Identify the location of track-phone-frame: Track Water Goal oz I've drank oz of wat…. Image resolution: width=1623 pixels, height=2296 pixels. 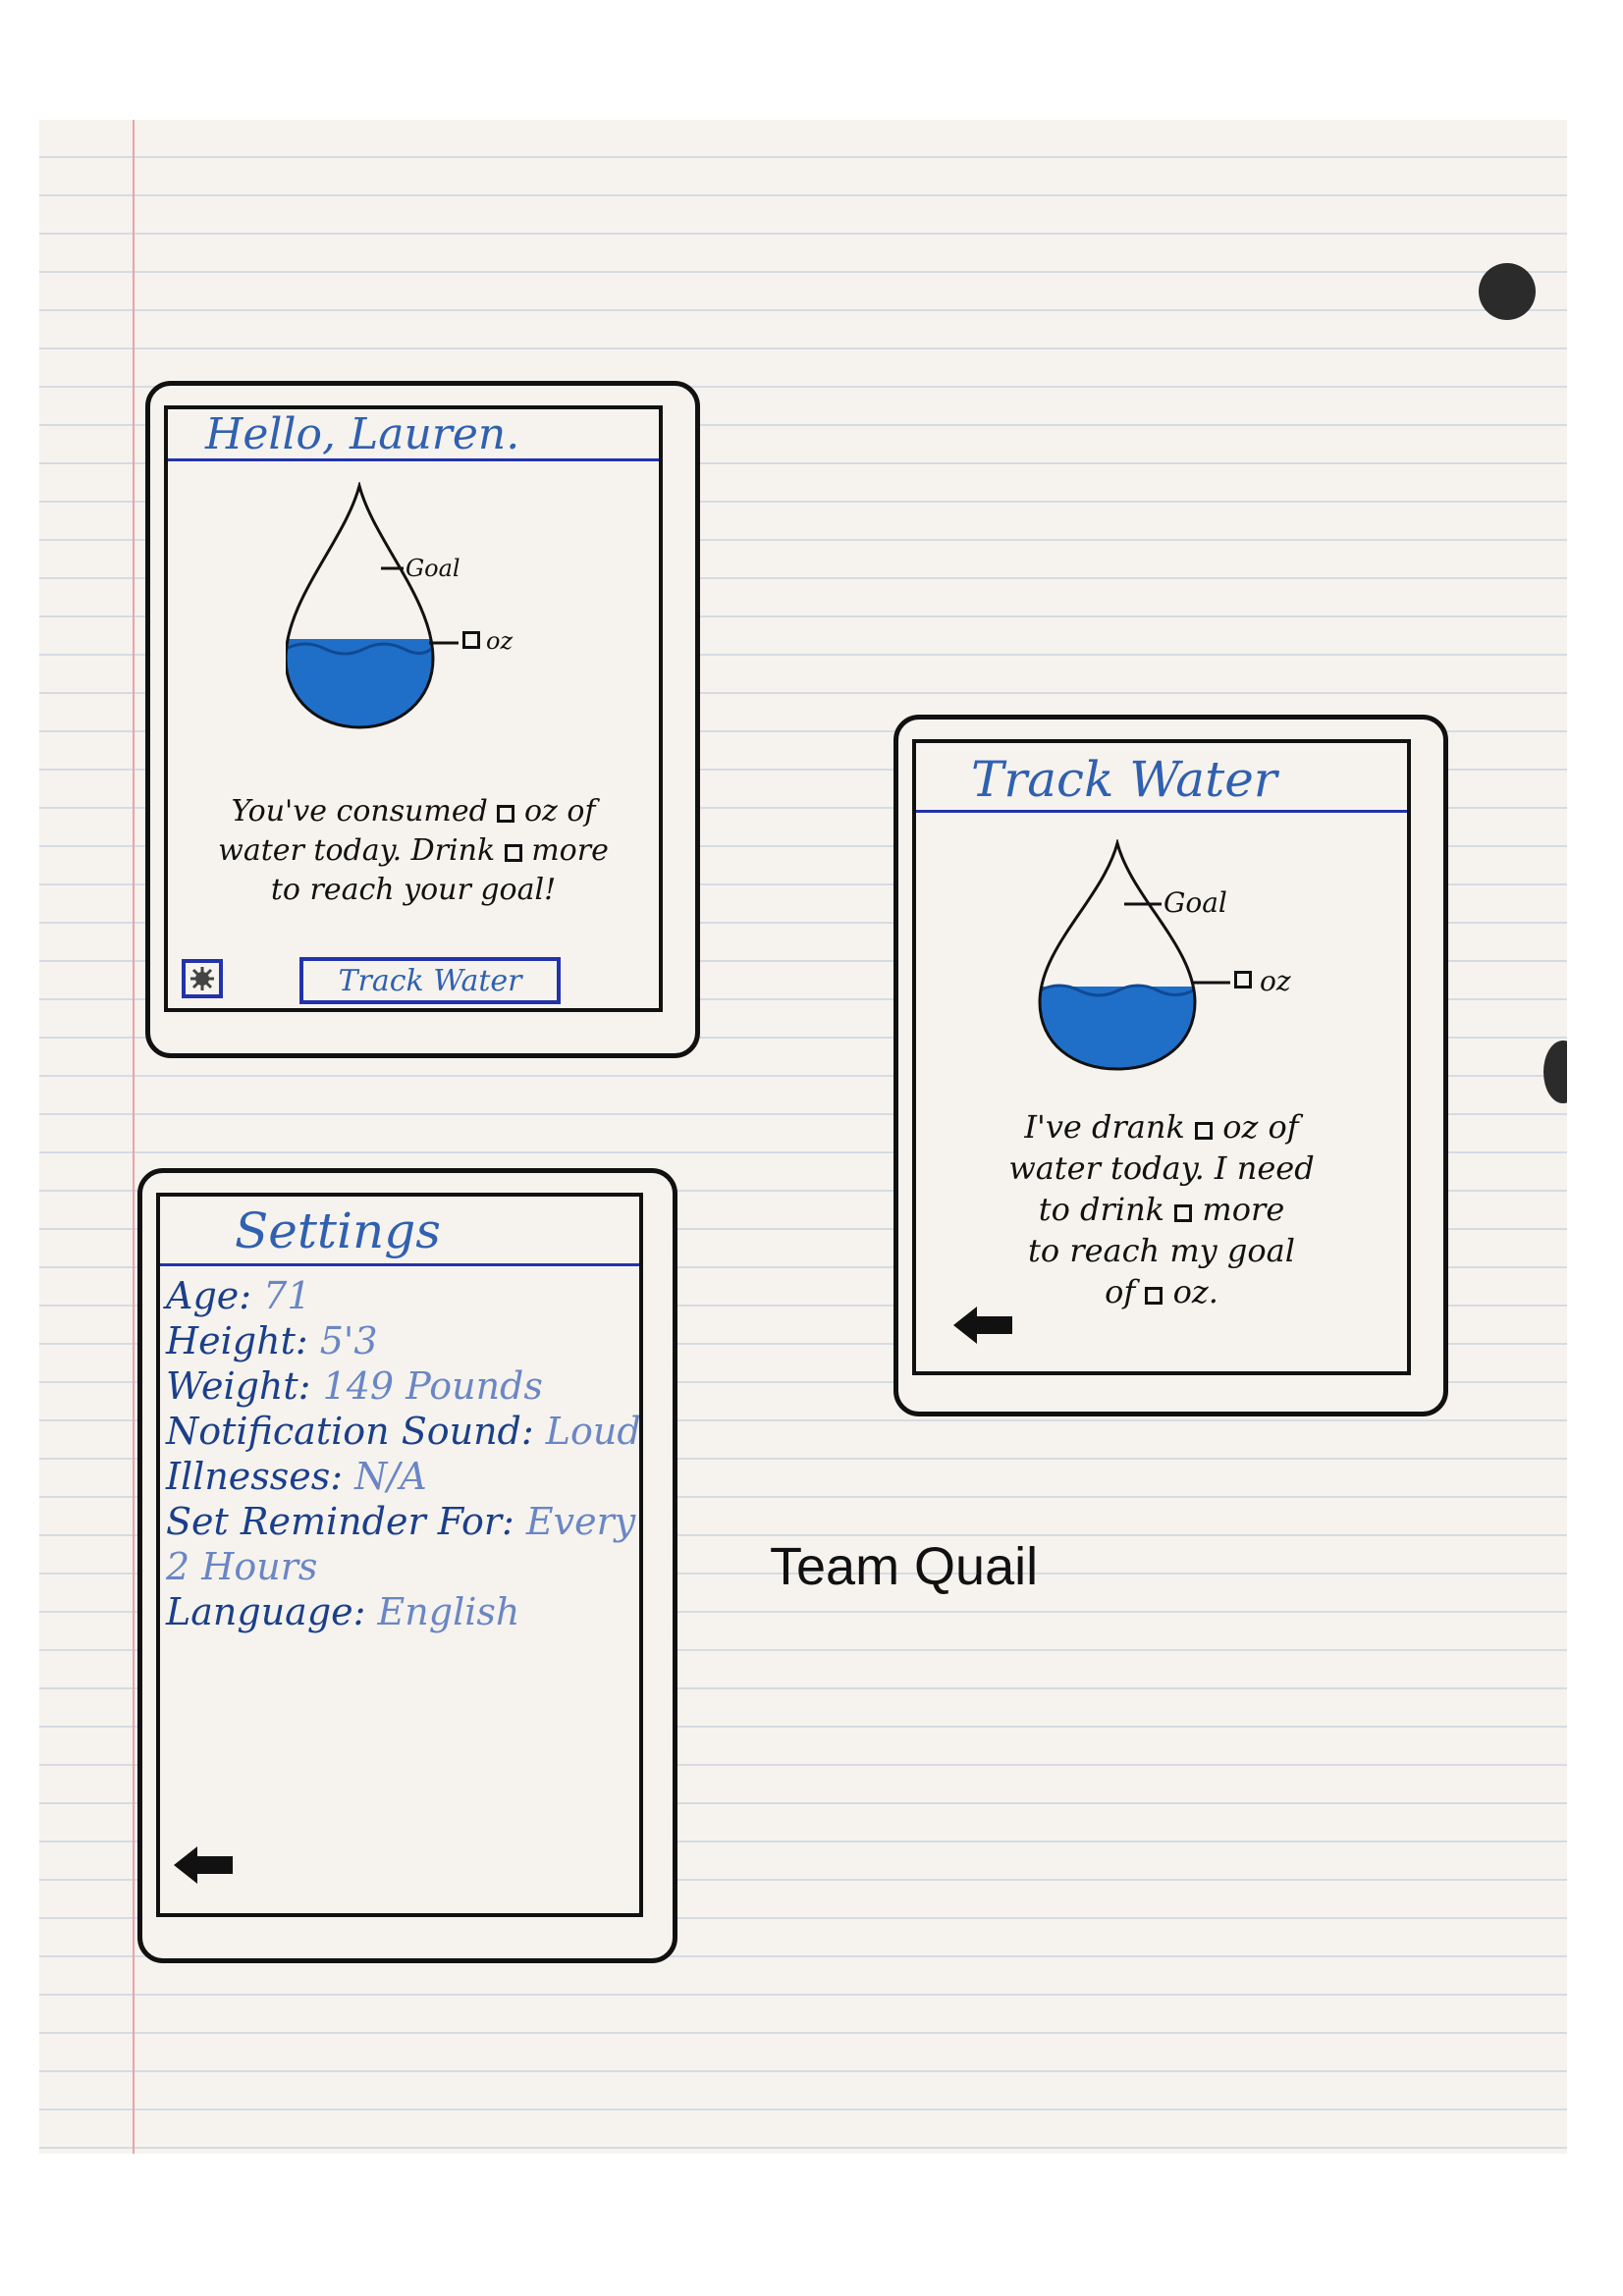
(1170, 1066).